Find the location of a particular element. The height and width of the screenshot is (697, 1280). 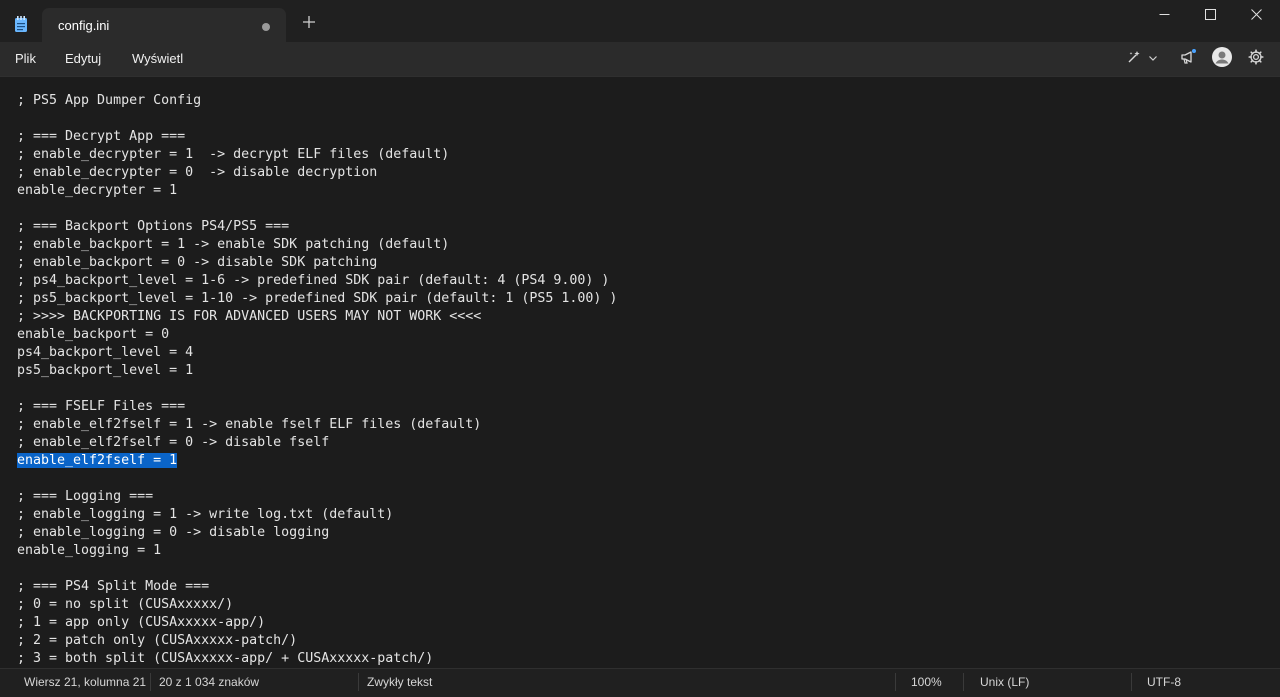

tab-title: config.ini is located at coordinates (84, 25).